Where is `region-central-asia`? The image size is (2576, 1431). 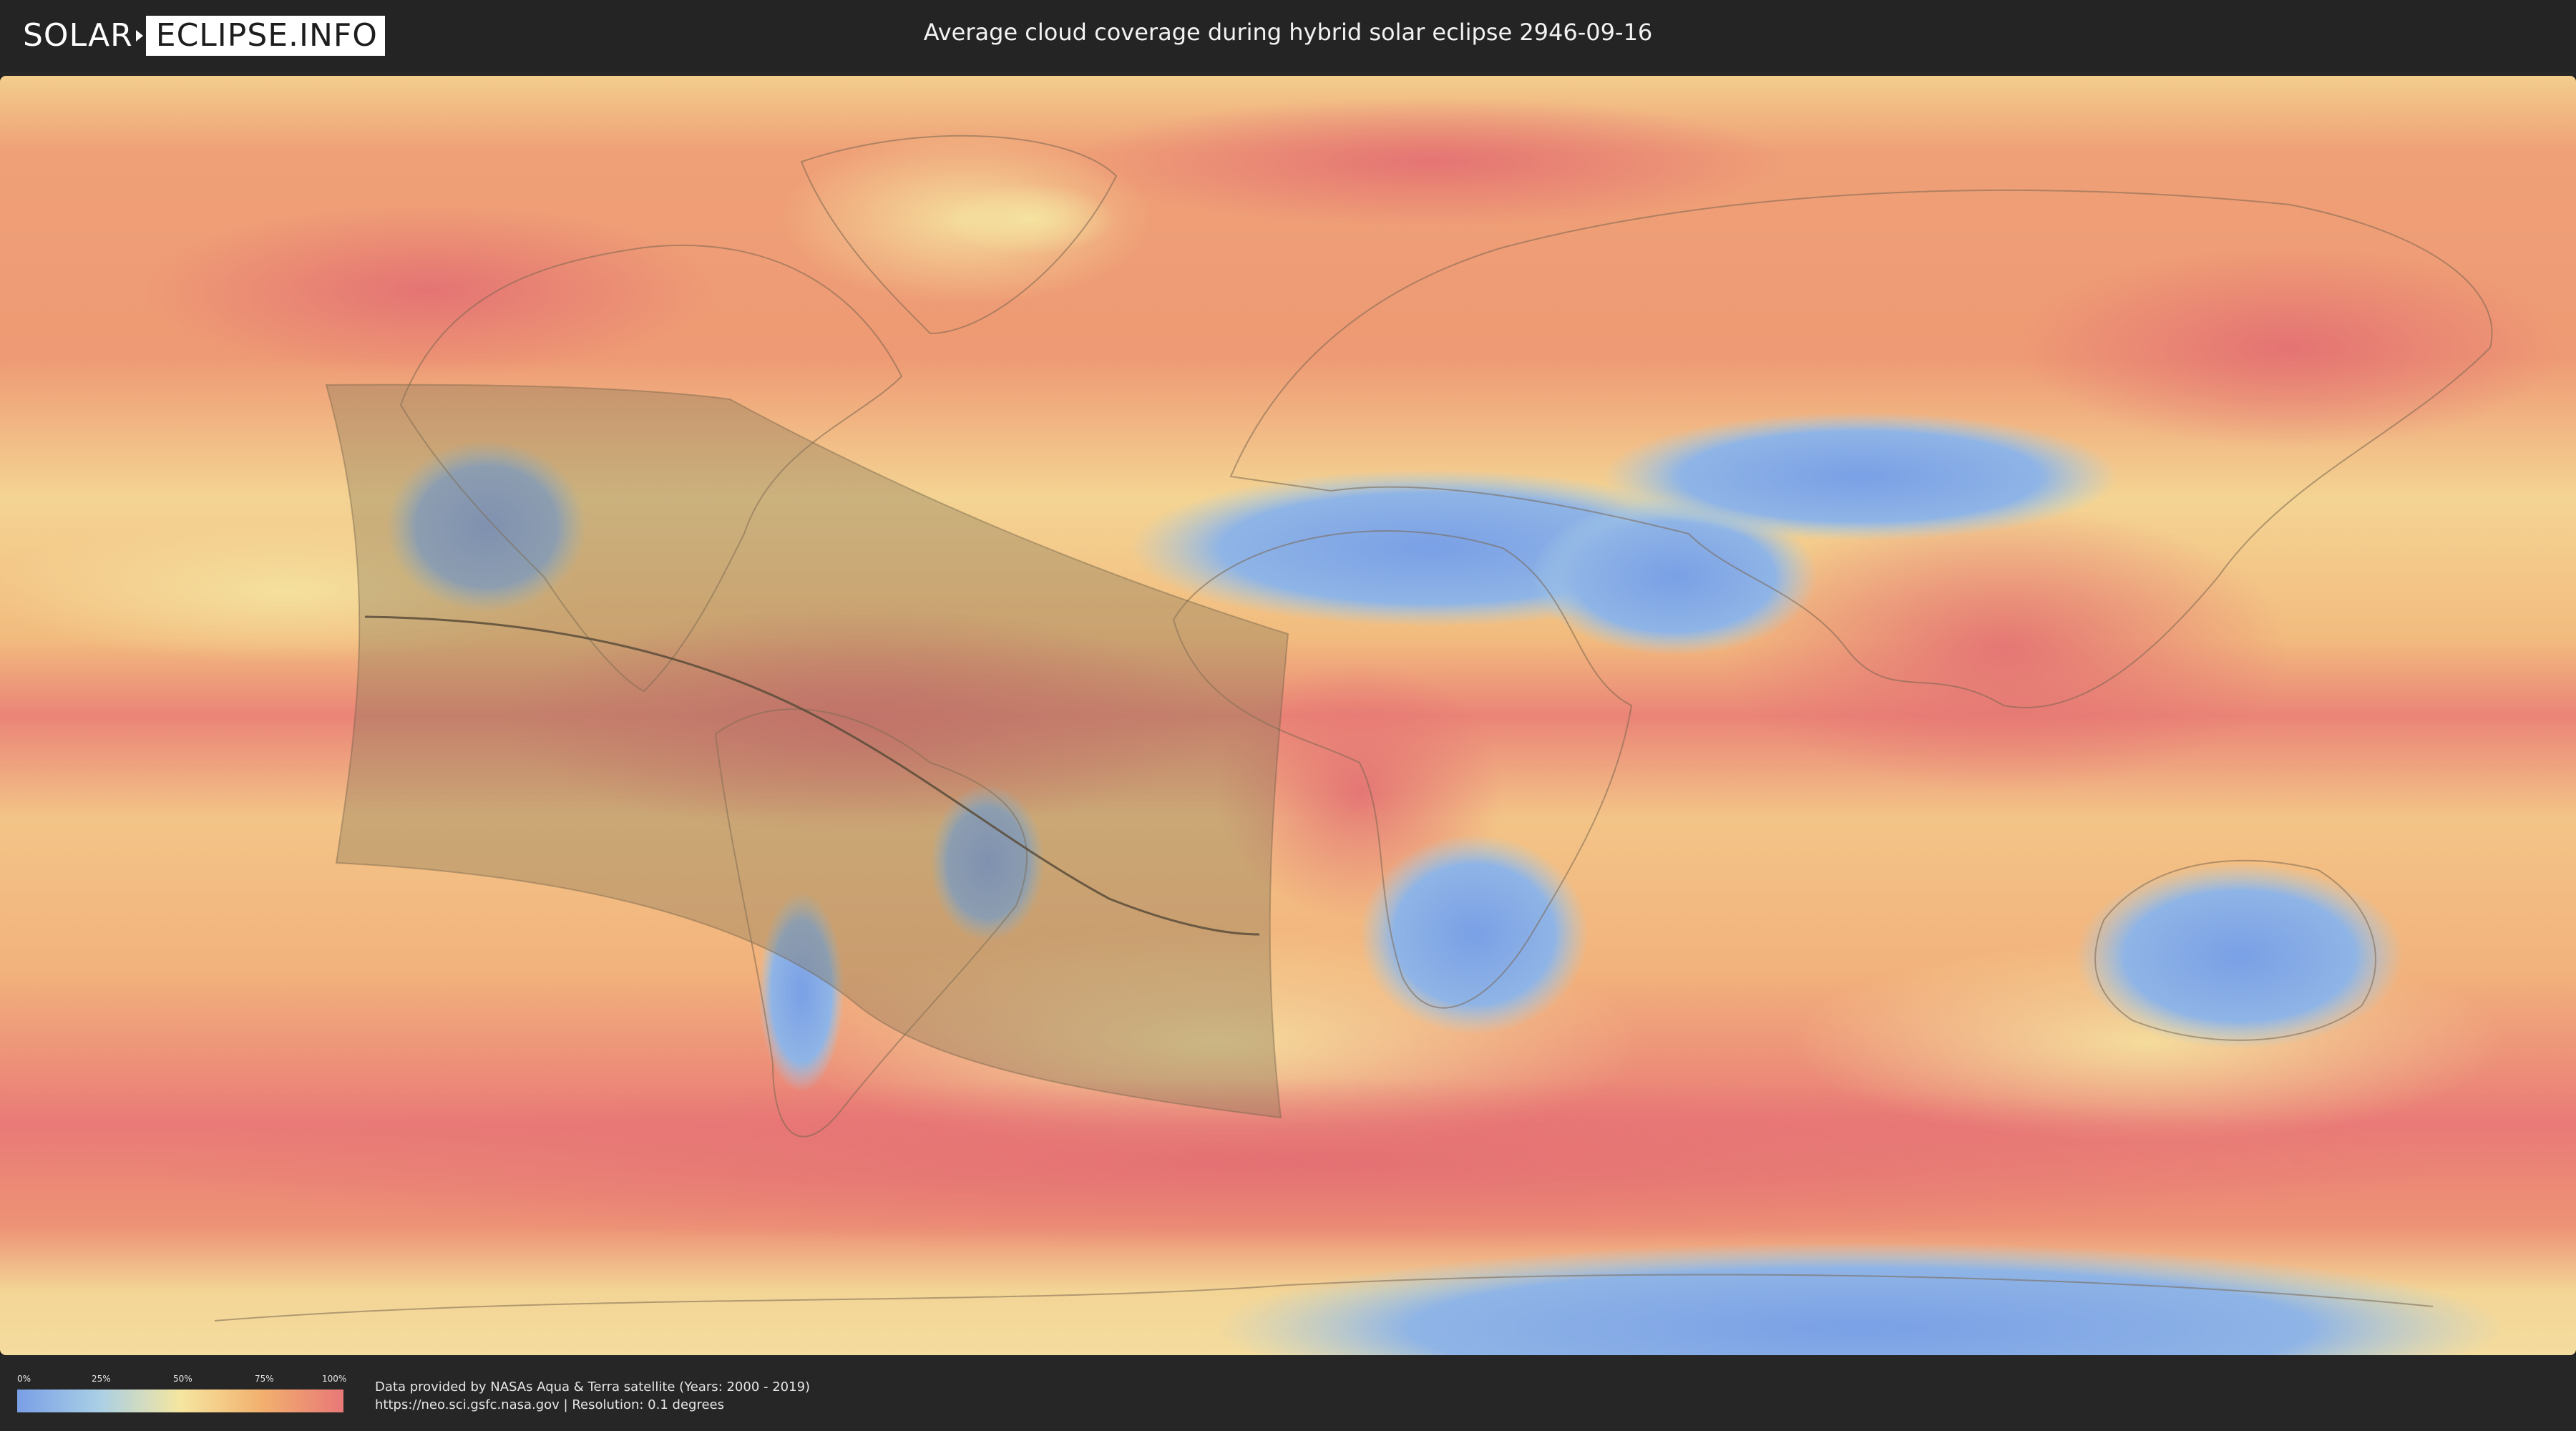
region-central-asia is located at coordinates (1860, 476).